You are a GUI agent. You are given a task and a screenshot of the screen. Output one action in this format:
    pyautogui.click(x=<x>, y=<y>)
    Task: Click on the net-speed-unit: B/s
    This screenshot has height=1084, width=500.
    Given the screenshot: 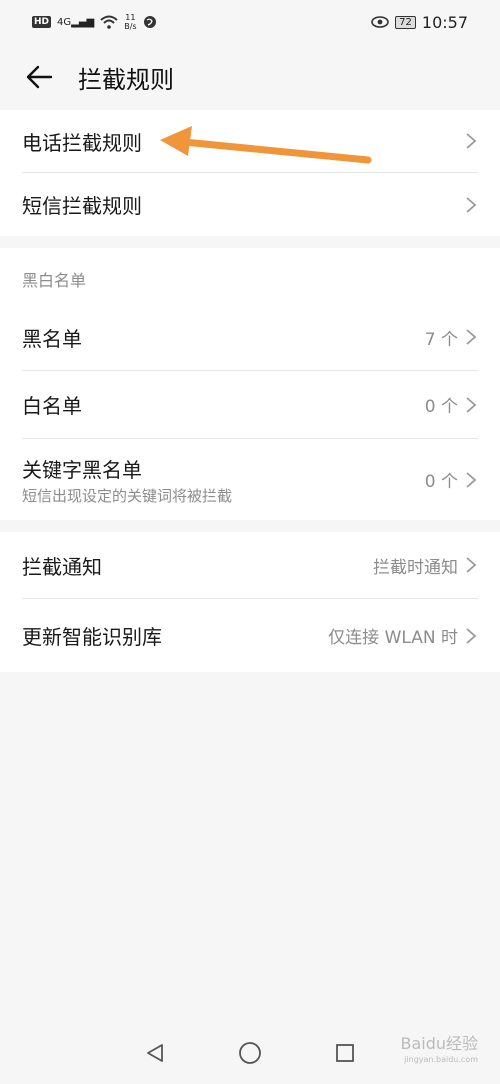 What is the action you would take?
    pyautogui.click(x=130, y=26)
    